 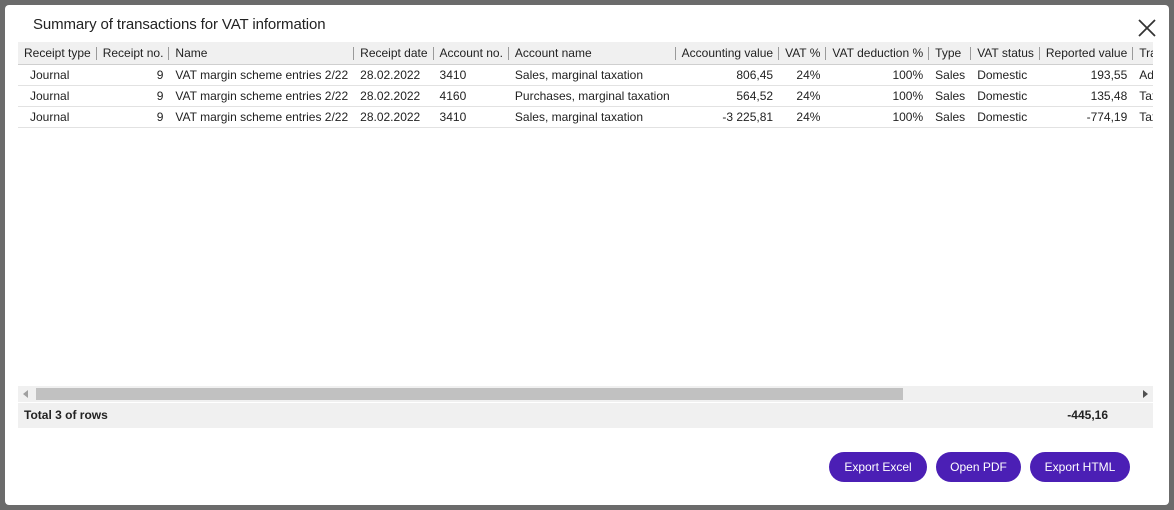 I want to click on column-header-label: Accounting value, so click(x=727, y=53).